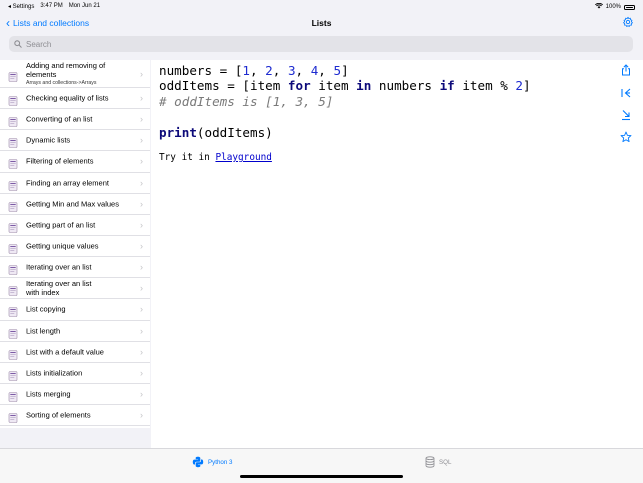 The width and height of the screenshot is (643, 483). What do you see at coordinates (84, 6) in the screenshot?
I see `status-date: Mon Jun 21` at bounding box center [84, 6].